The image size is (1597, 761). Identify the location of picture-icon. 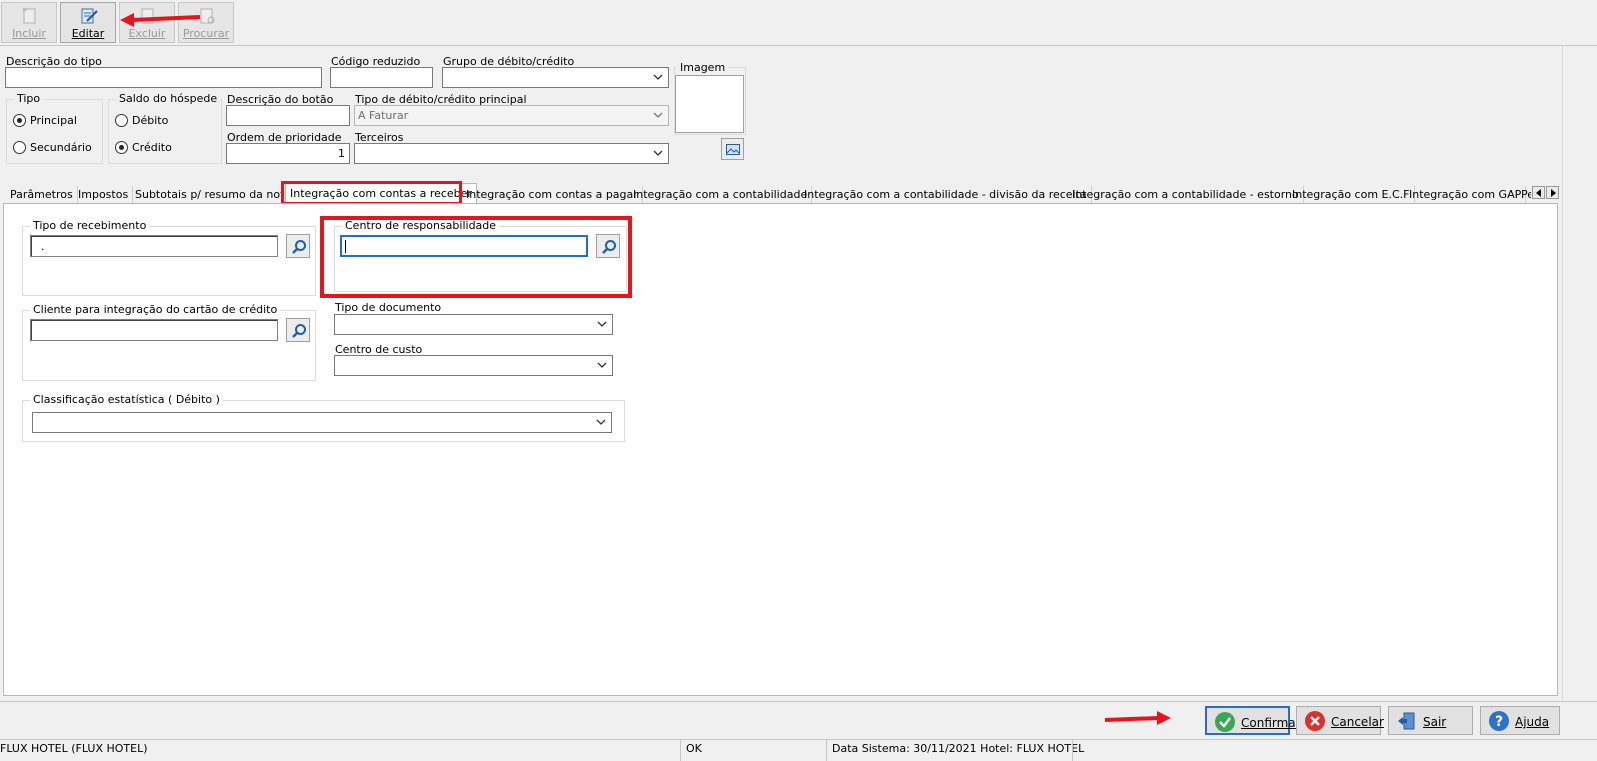
(733, 149).